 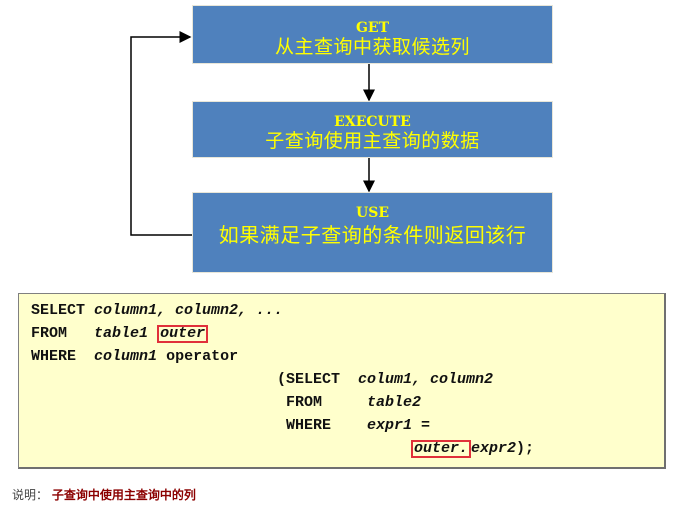 I want to click on step-keyword: USE, so click(x=372, y=213).